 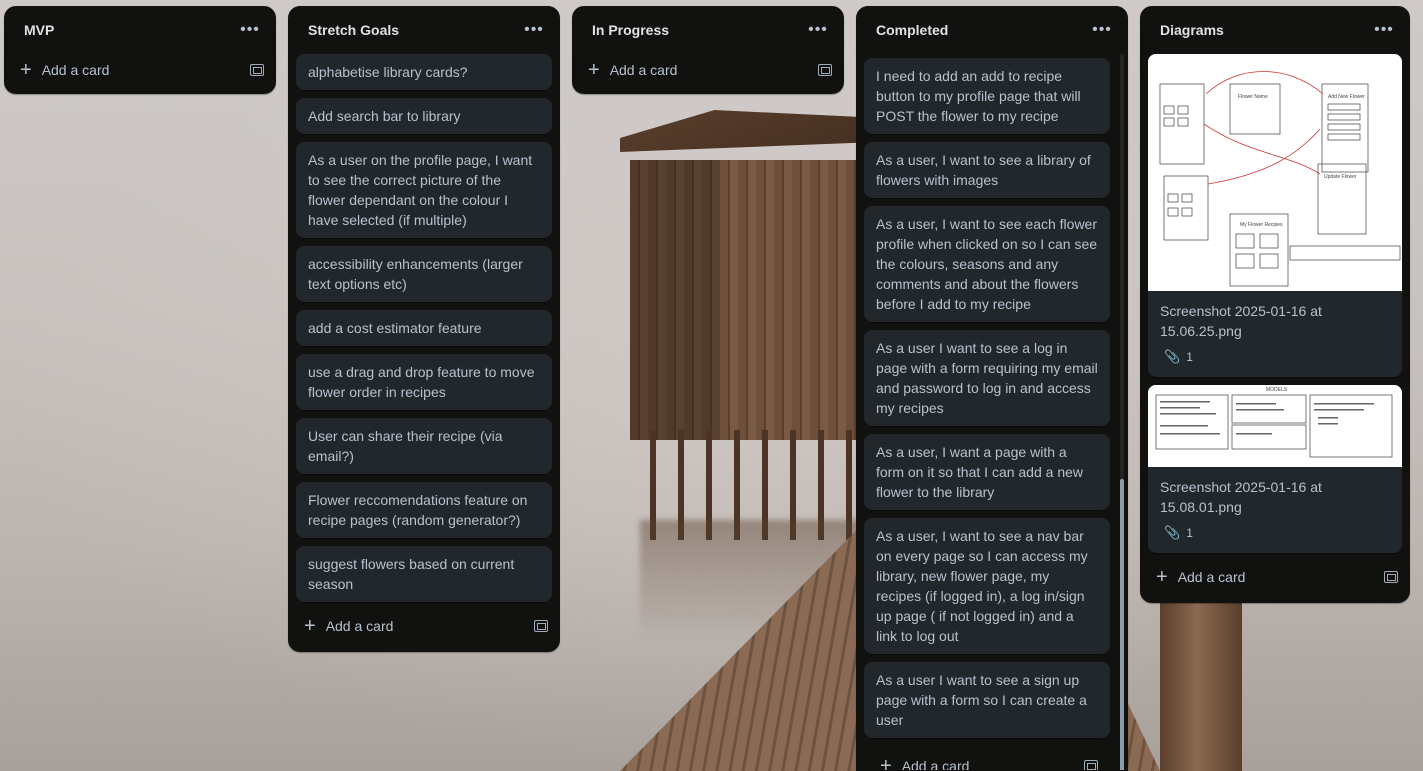 What do you see at coordinates (424, 116) in the screenshot?
I see `card: Add search bar to library` at bounding box center [424, 116].